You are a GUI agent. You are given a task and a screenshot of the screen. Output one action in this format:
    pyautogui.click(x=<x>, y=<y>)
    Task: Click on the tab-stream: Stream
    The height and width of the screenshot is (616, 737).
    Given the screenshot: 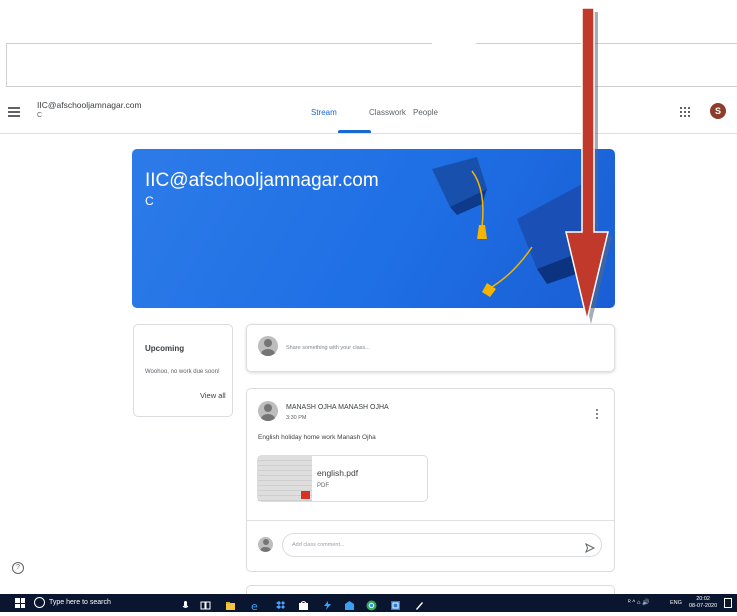 What is the action you would take?
    pyautogui.click(x=324, y=112)
    